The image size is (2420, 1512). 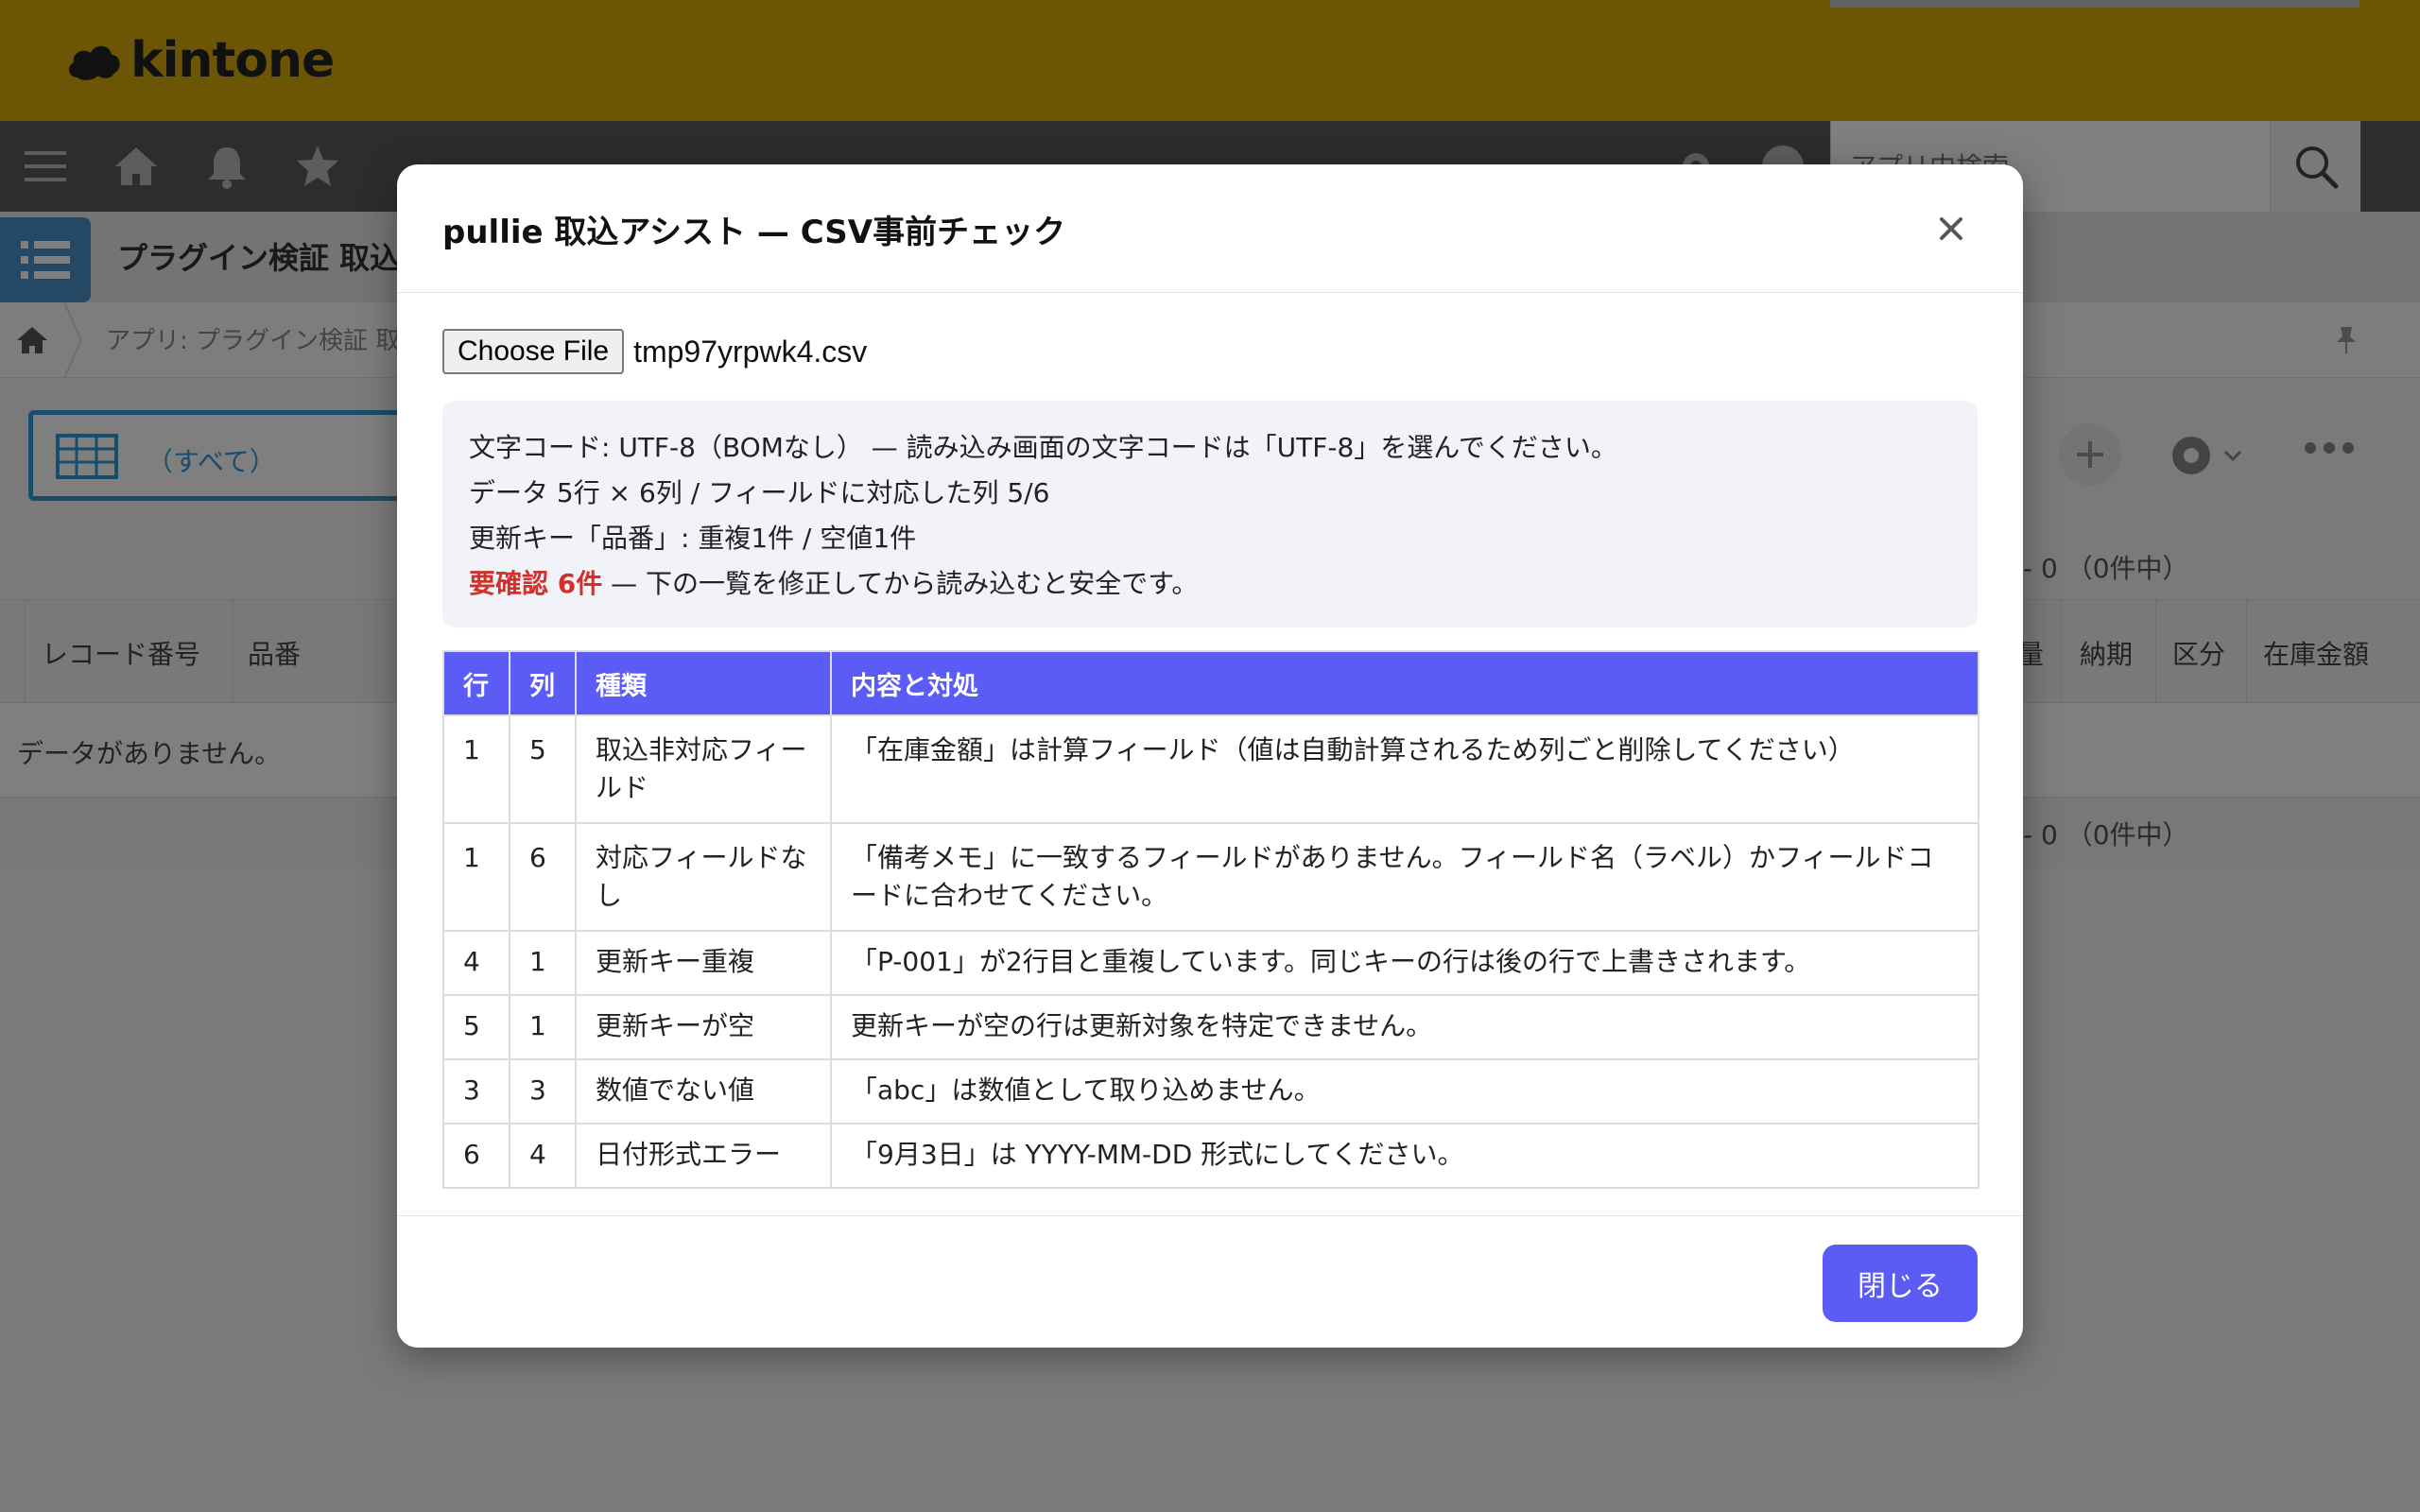 What do you see at coordinates (900, 583) in the screenshot?
I see `warning-message: — 下の一覧を修正してから読み込むと安全です。` at bounding box center [900, 583].